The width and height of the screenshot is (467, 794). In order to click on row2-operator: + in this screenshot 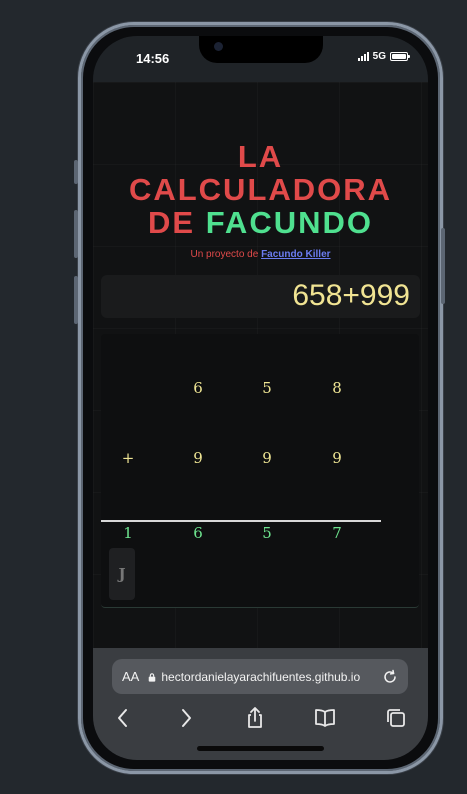, I will do `click(128, 458)`.